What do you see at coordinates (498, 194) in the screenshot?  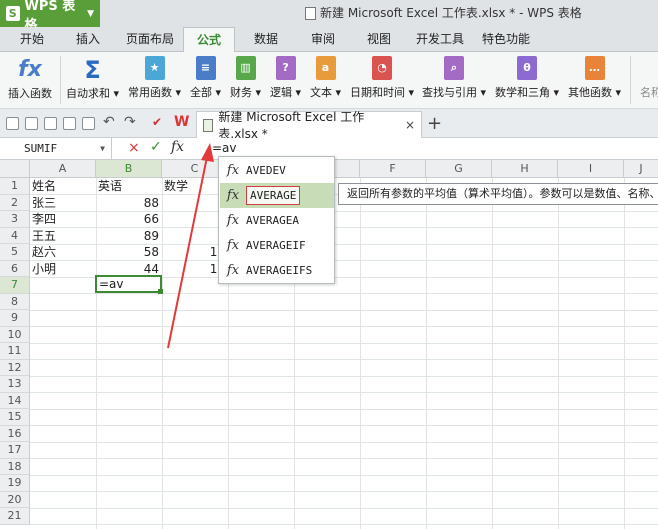 I see `function-tooltip: 返回所有参数的平均值（算术平均值）。参数可以是数值、名称、数组、引用` at bounding box center [498, 194].